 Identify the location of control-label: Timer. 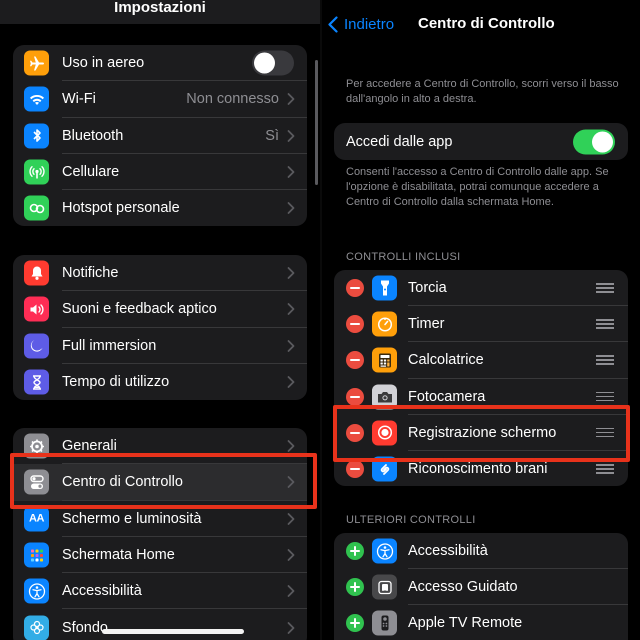
(426, 324).